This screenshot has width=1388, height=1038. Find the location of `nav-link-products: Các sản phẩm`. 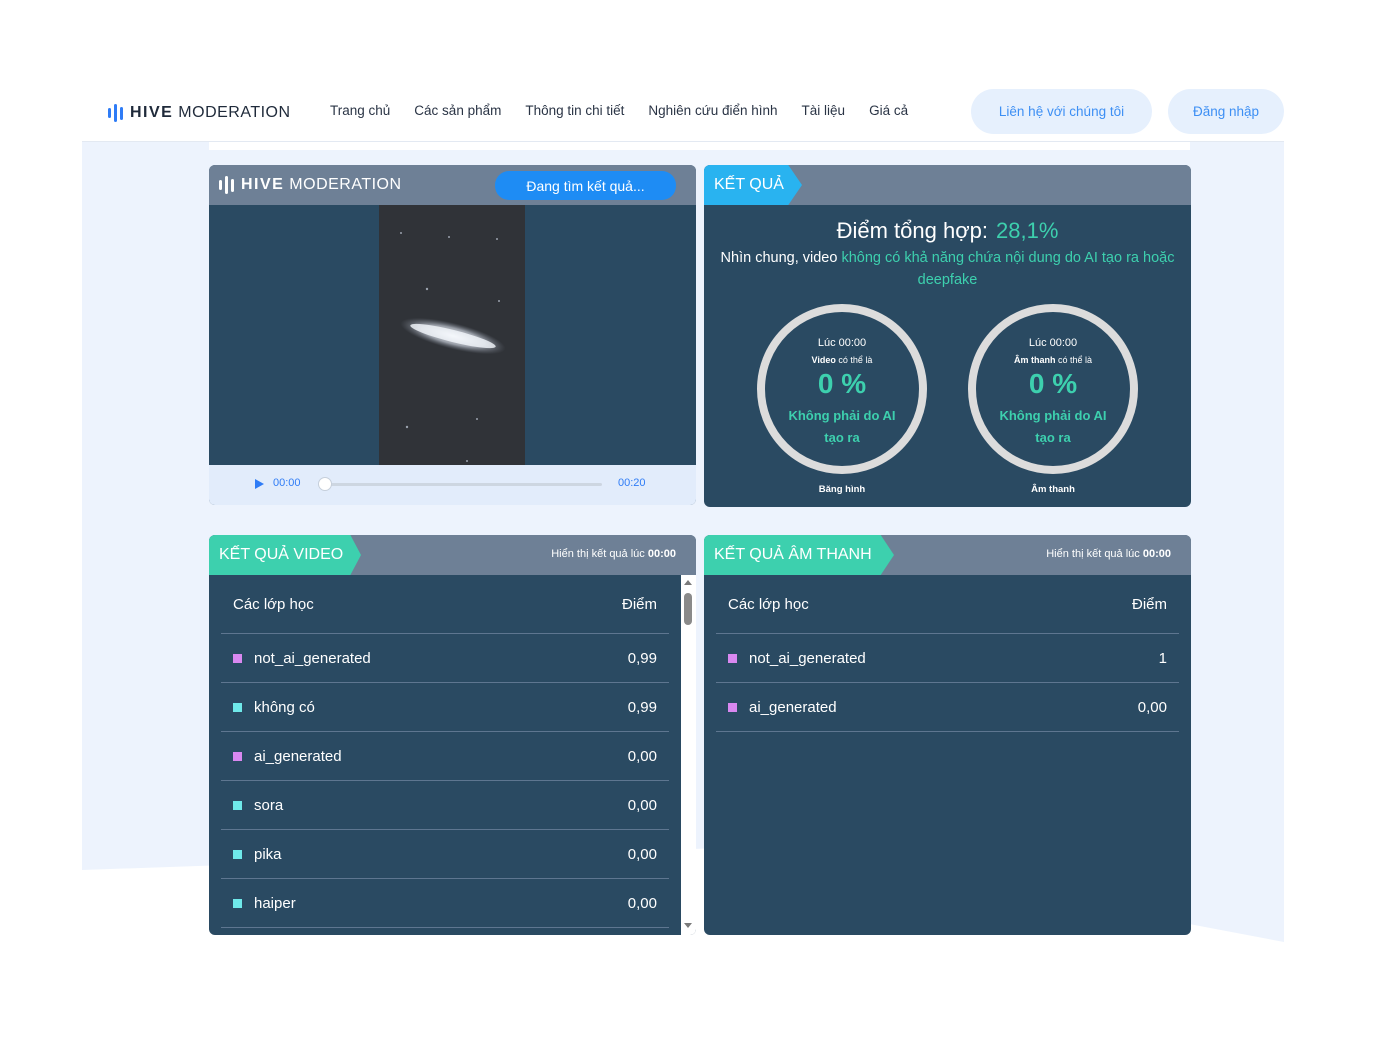

nav-link-products: Các sản phẩm is located at coordinates (457, 110).